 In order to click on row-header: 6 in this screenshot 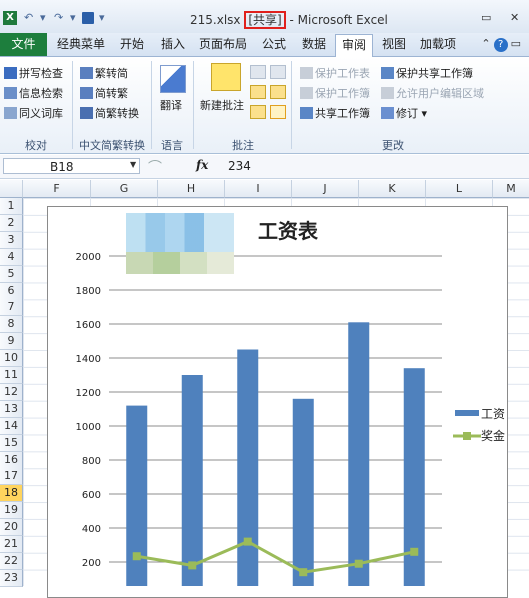, I will do `click(11, 291)`.